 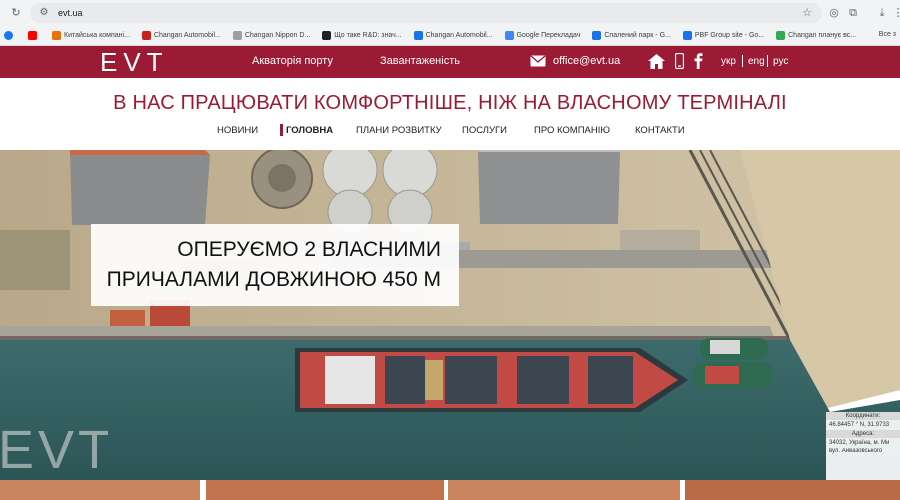 What do you see at coordinates (856, 451) in the screenshot?
I see `address-line-2: вул. Айвазовського` at bounding box center [856, 451].